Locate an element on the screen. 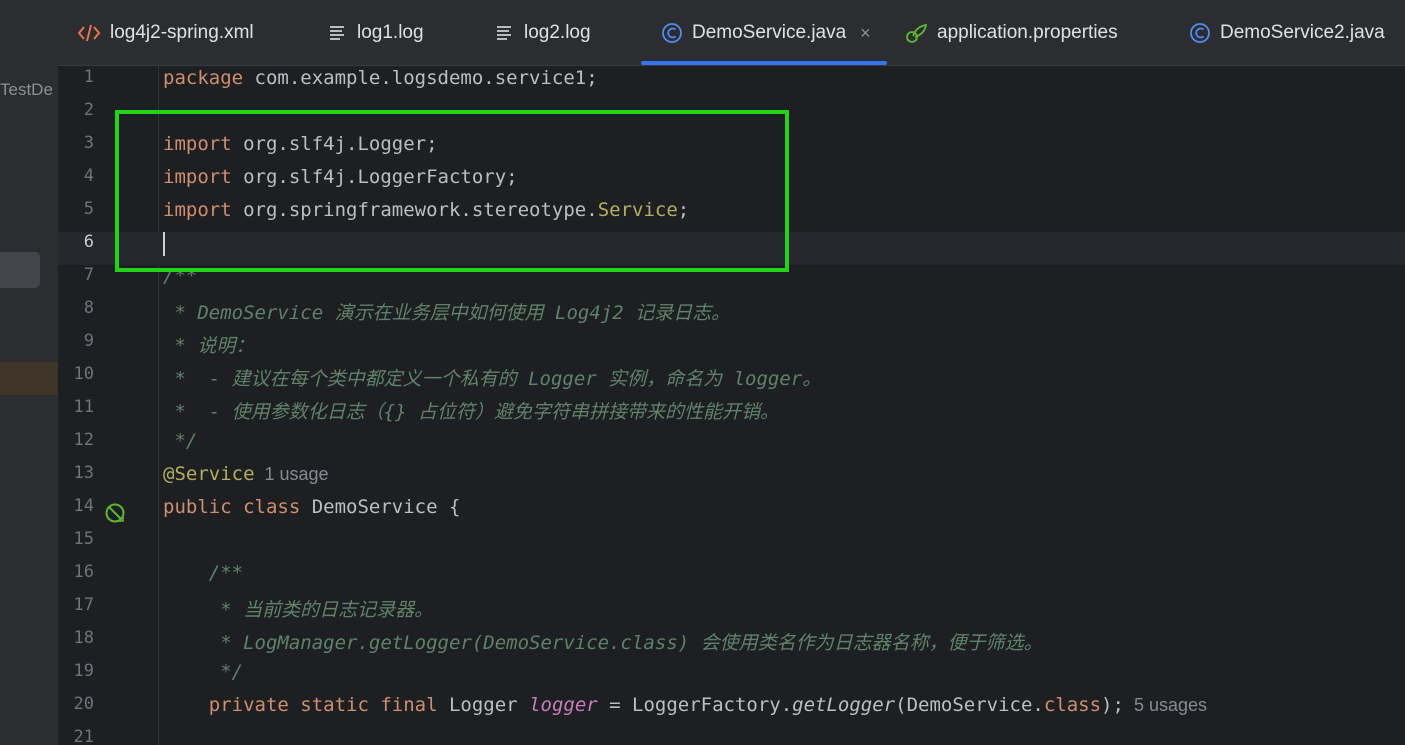 This screenshot has height=745, width=1405. code-line: 7 /** is located at coordinates (731, 281).